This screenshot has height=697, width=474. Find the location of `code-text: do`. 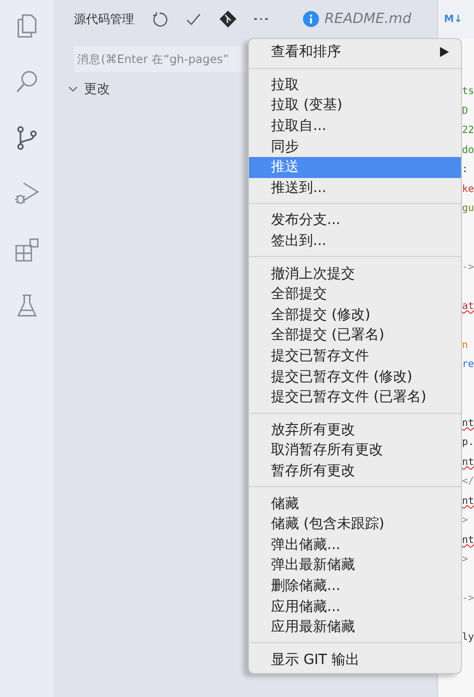

code-text: do is located at coordinates (468, 150).